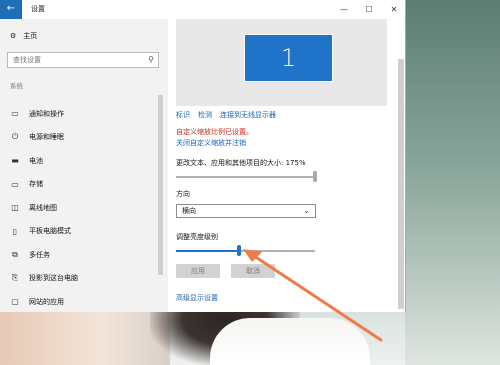 This screenshot has height=365, width=500. I want to click on annotation-arrow, so click(313, 295).